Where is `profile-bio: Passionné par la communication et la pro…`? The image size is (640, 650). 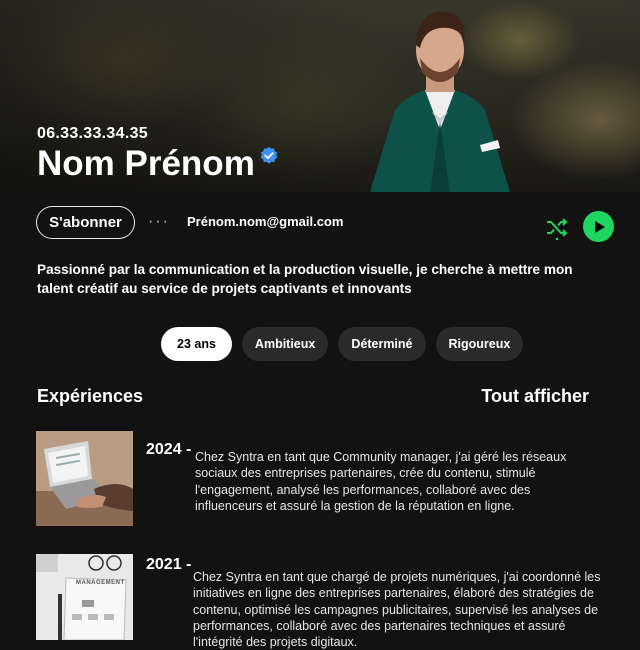
profile-bio: Passionné par la communication et la pro… is located at coordinates (305, 279).